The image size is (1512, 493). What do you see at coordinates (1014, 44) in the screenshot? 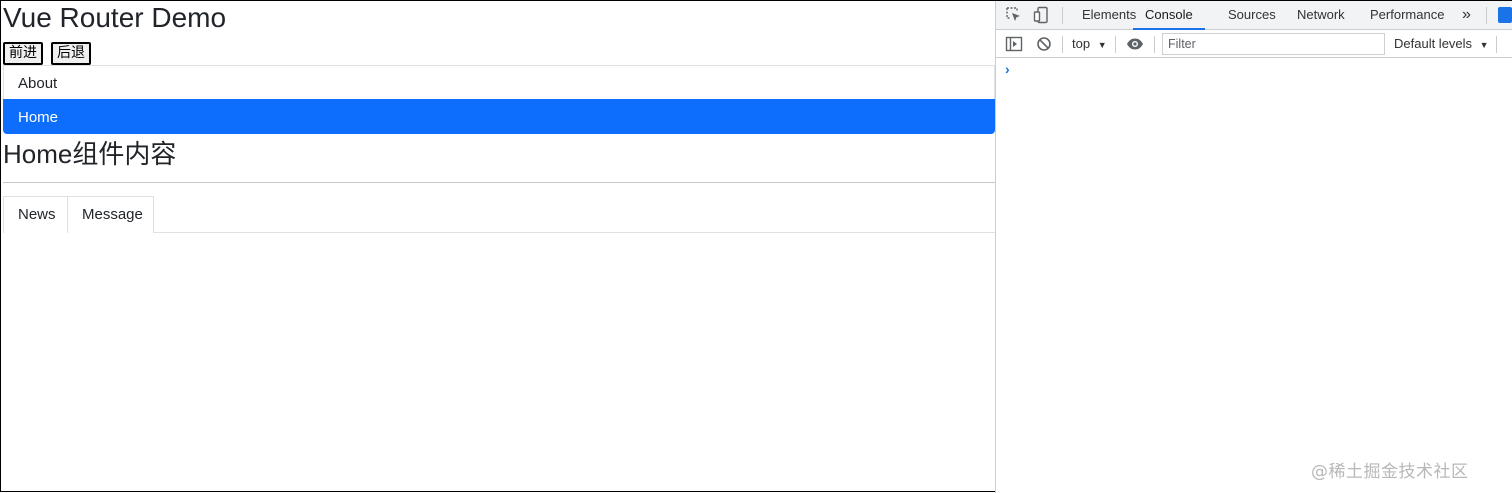
I see `show-sidebar-icon` at bounding box center [1014, 44].